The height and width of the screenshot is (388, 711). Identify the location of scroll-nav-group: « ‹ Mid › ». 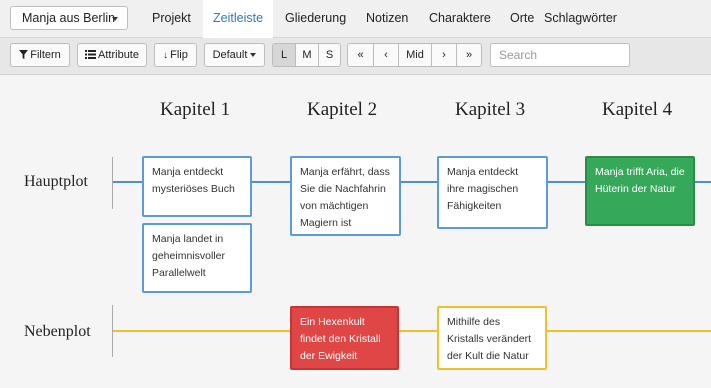
(414, 55).